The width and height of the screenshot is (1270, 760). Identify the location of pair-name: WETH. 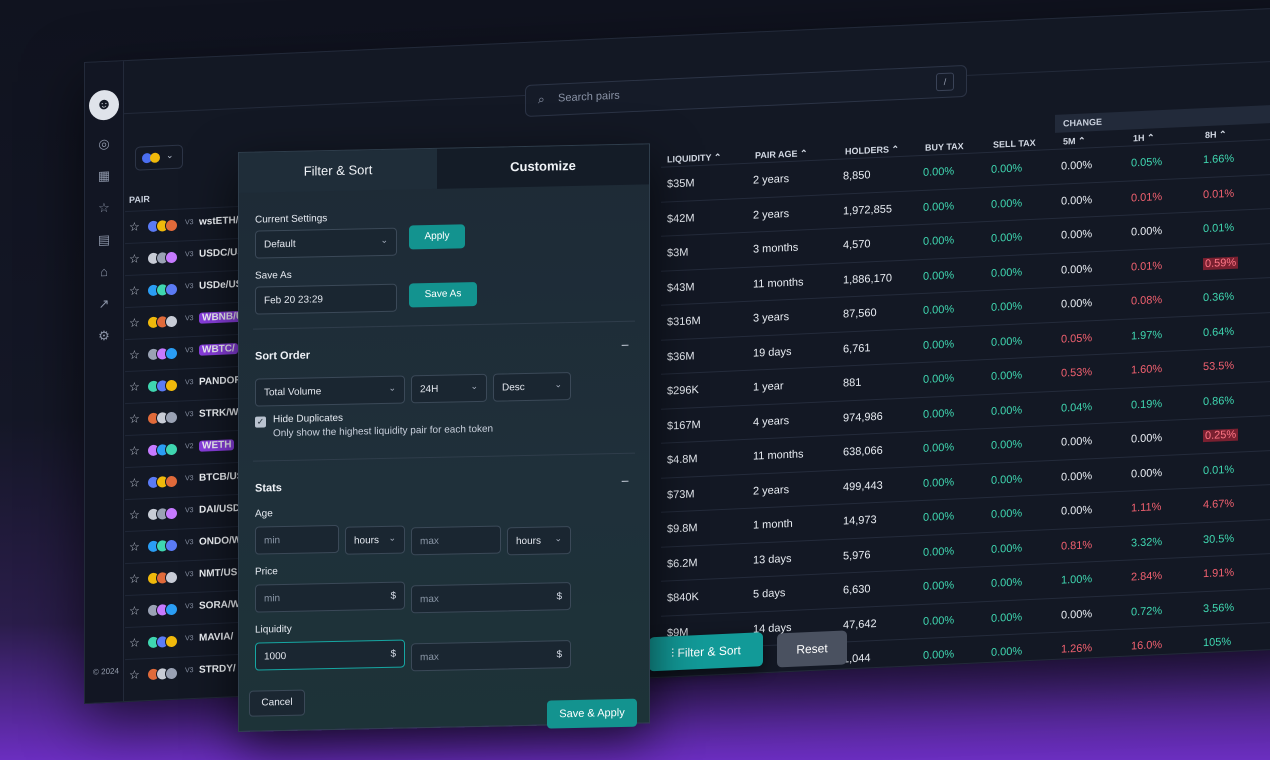
(217, 445).